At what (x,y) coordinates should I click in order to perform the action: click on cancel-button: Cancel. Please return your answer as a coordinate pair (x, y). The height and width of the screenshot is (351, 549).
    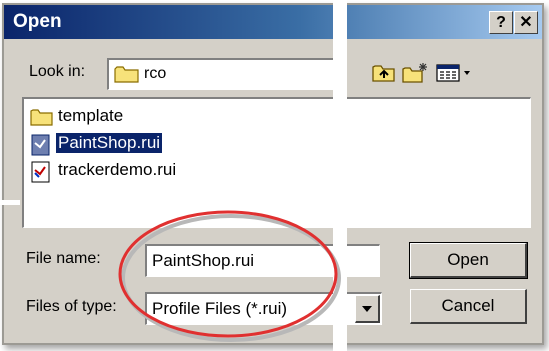
    Looking at the image, I should click on (468, 306).